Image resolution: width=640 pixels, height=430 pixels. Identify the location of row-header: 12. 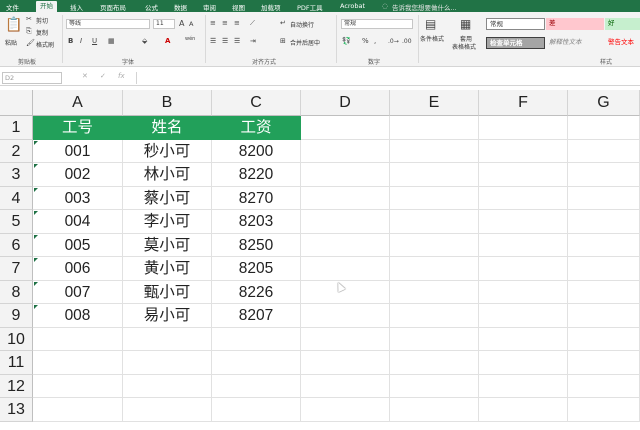
(16, 386).